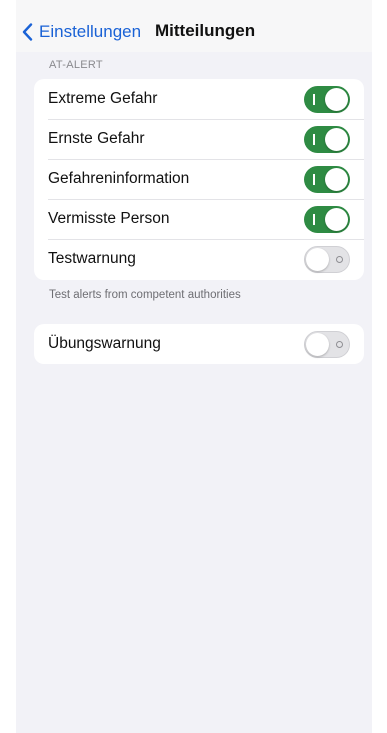 The width and height of the screenshot is (387, 733). I want to click on toggle-extreme-gefahr, so click(327, 99).